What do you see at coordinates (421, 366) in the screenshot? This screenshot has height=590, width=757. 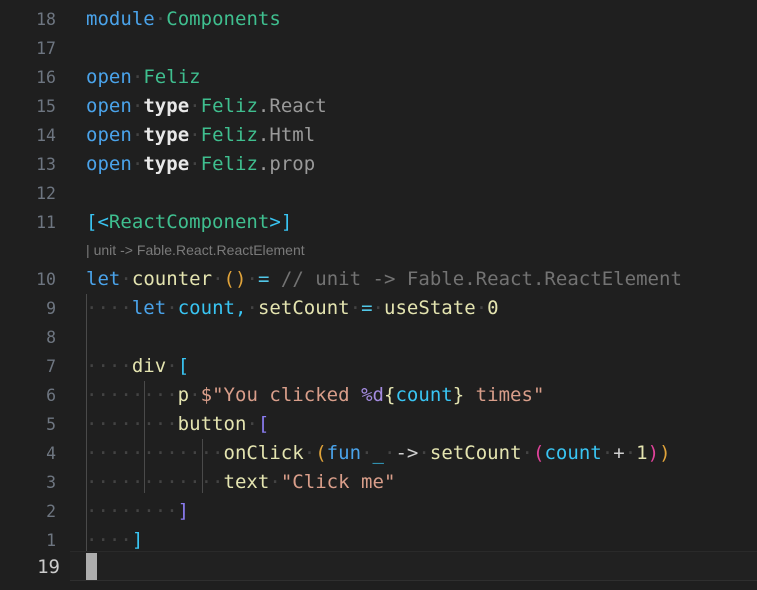 I see `code-line: ····div·[` at bounding box center [421, 366].